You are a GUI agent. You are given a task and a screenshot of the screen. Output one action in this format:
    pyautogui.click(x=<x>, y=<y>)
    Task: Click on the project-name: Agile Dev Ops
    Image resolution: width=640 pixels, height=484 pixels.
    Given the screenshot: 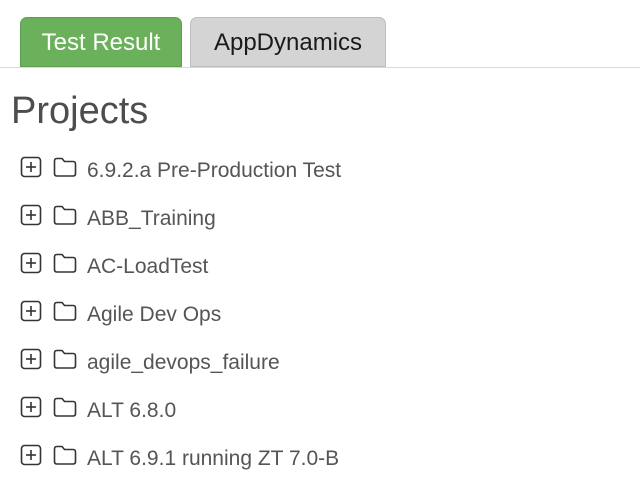 What is the action you would take?
    pyautogui.click(x=154, y=315)
    